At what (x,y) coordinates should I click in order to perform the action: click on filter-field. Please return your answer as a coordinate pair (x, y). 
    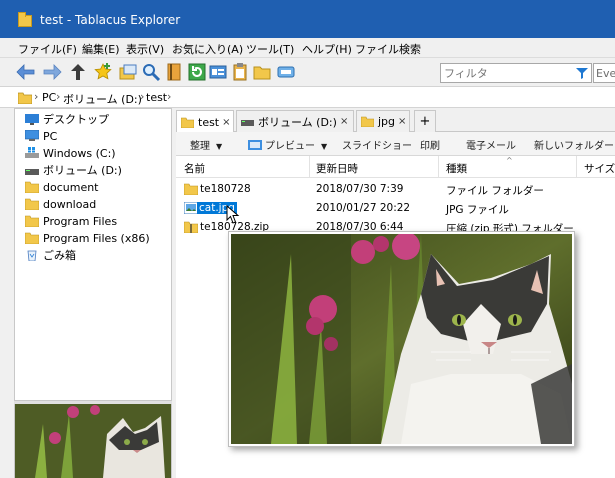
    Looking at the image, I should click on (516, 73).